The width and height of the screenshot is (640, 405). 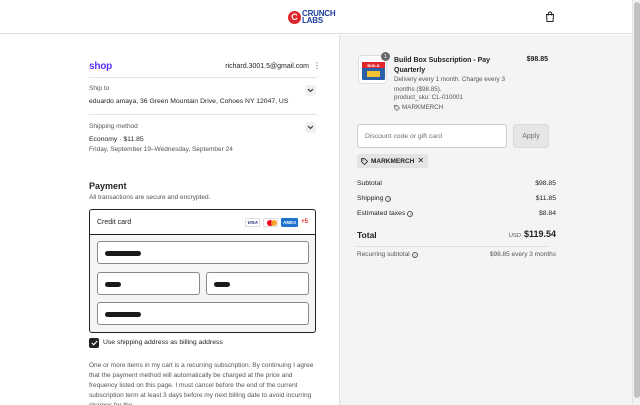 I want to click on product-image-text: BUILD, so click(x=373, y=65).